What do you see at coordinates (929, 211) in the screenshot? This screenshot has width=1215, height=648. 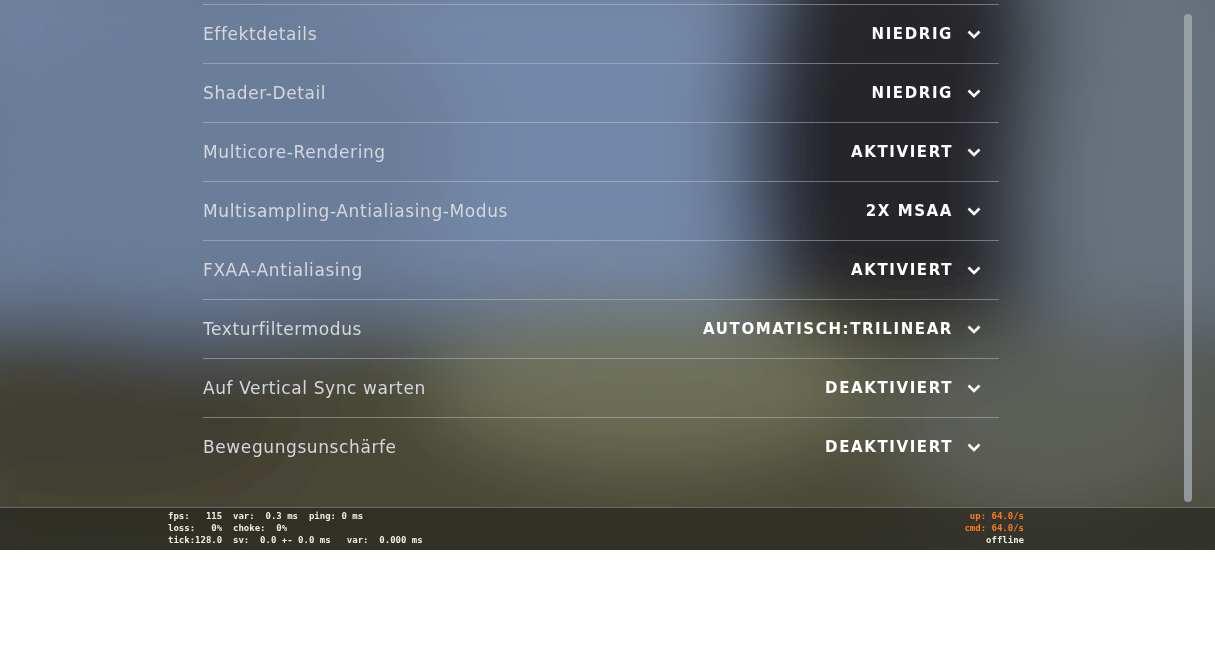 I see `setting-dropdown: 2X MSAA` at bounding box center [929, 211].